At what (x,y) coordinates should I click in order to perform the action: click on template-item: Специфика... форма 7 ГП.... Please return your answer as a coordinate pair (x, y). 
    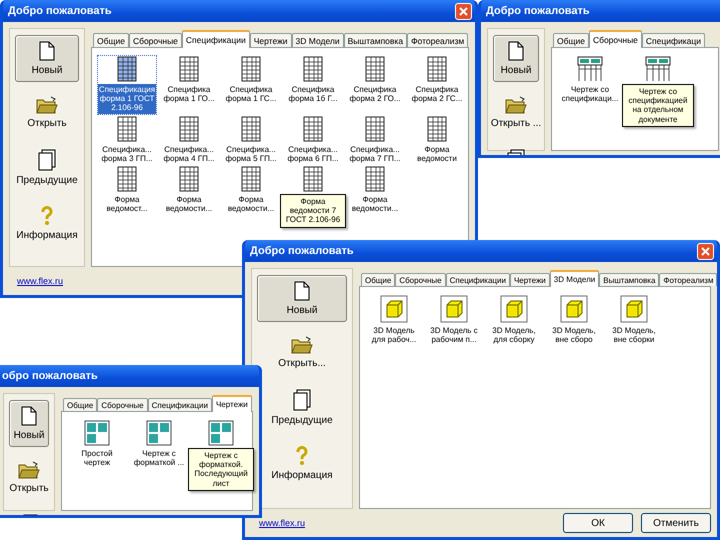
    Looking at the image, I should click on (375, 140).